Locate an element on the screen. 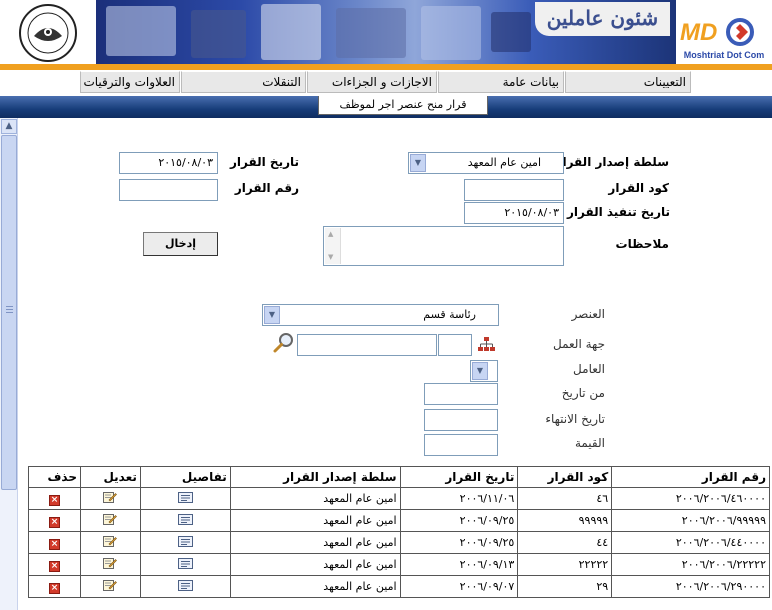  scroll-thumb is located at coordinates (9, 312).